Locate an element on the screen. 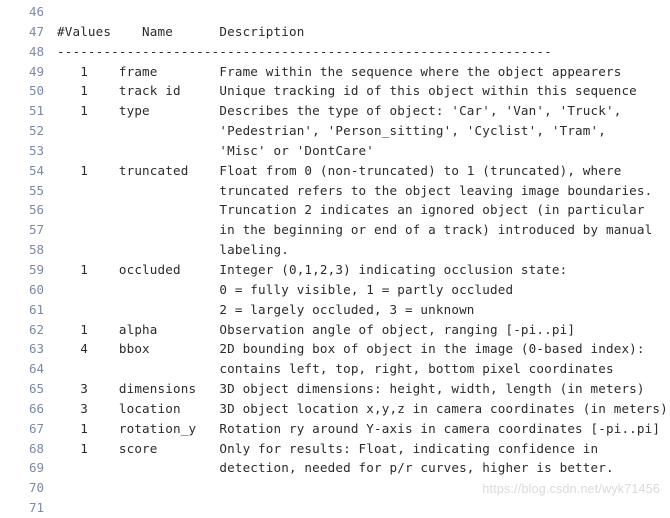  line-number: 57 is located at coordinates (36, 230).